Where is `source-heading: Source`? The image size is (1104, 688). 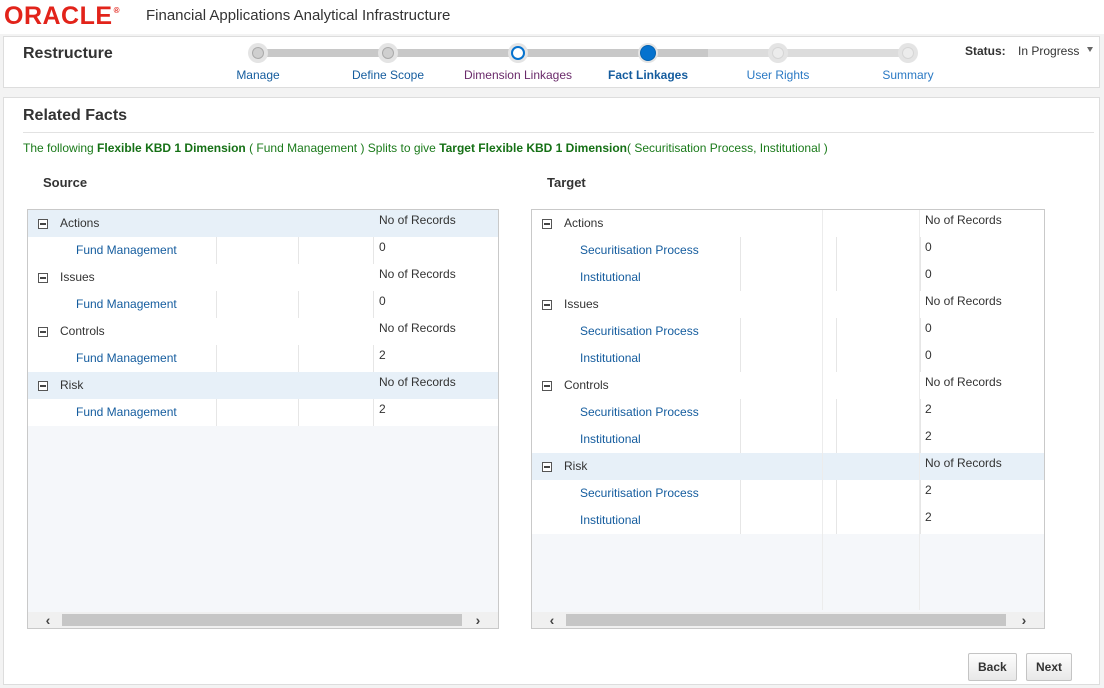 source-heading: Source is located at coordinates (65, 182).